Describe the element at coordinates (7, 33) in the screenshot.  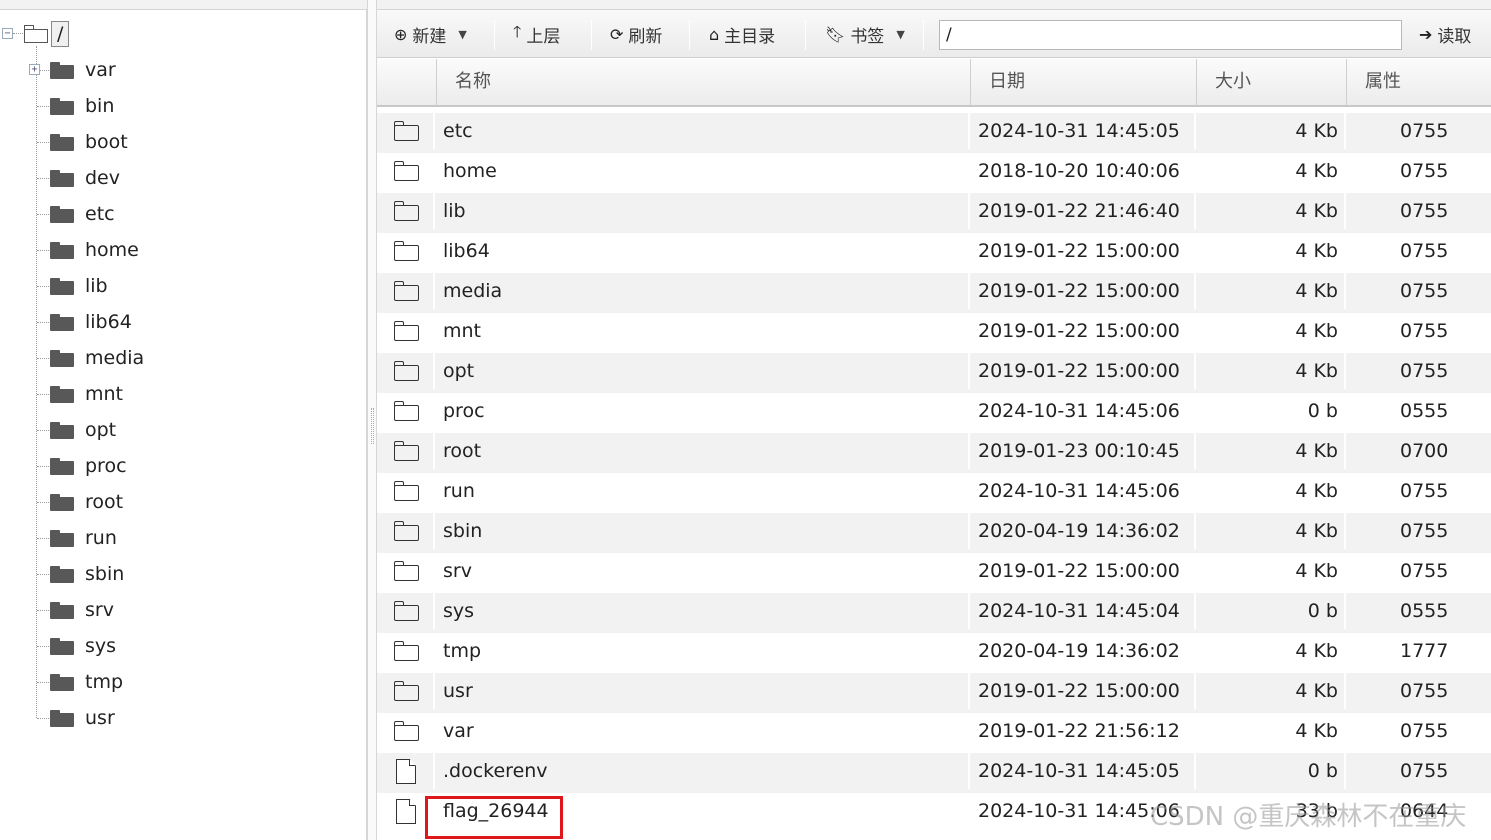
I see `collapse-toggle-icon: −` at that location.